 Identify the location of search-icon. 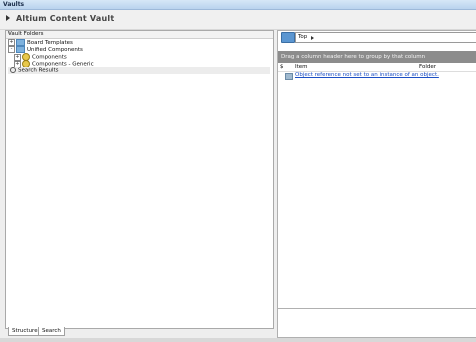
(13, 70).